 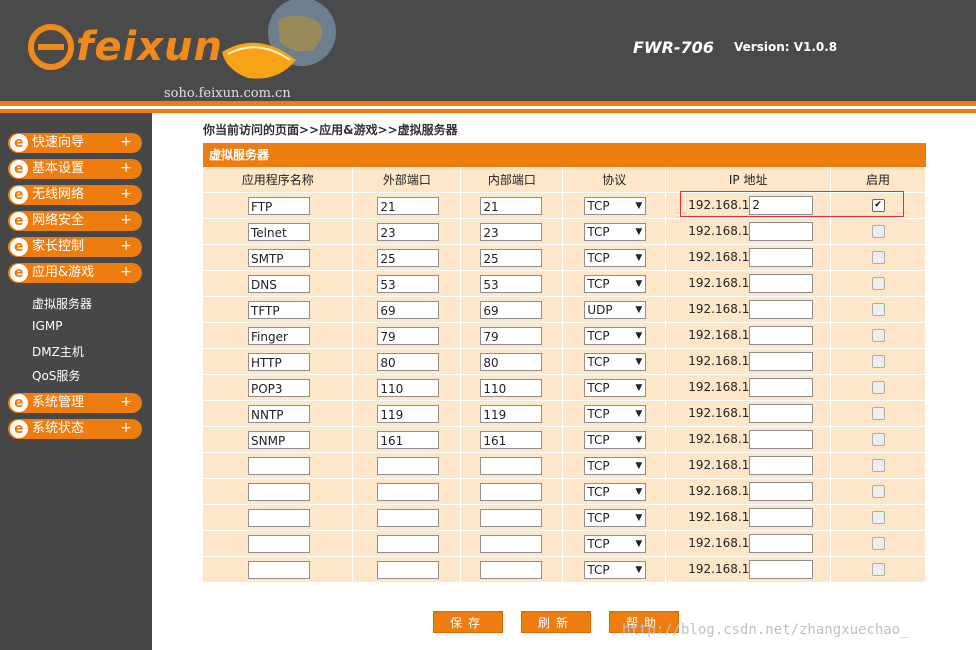 What do you see at coordinates (408, 205) in the screenshot?
I see `external-port-input: 21` at bounding box center [408, 205].